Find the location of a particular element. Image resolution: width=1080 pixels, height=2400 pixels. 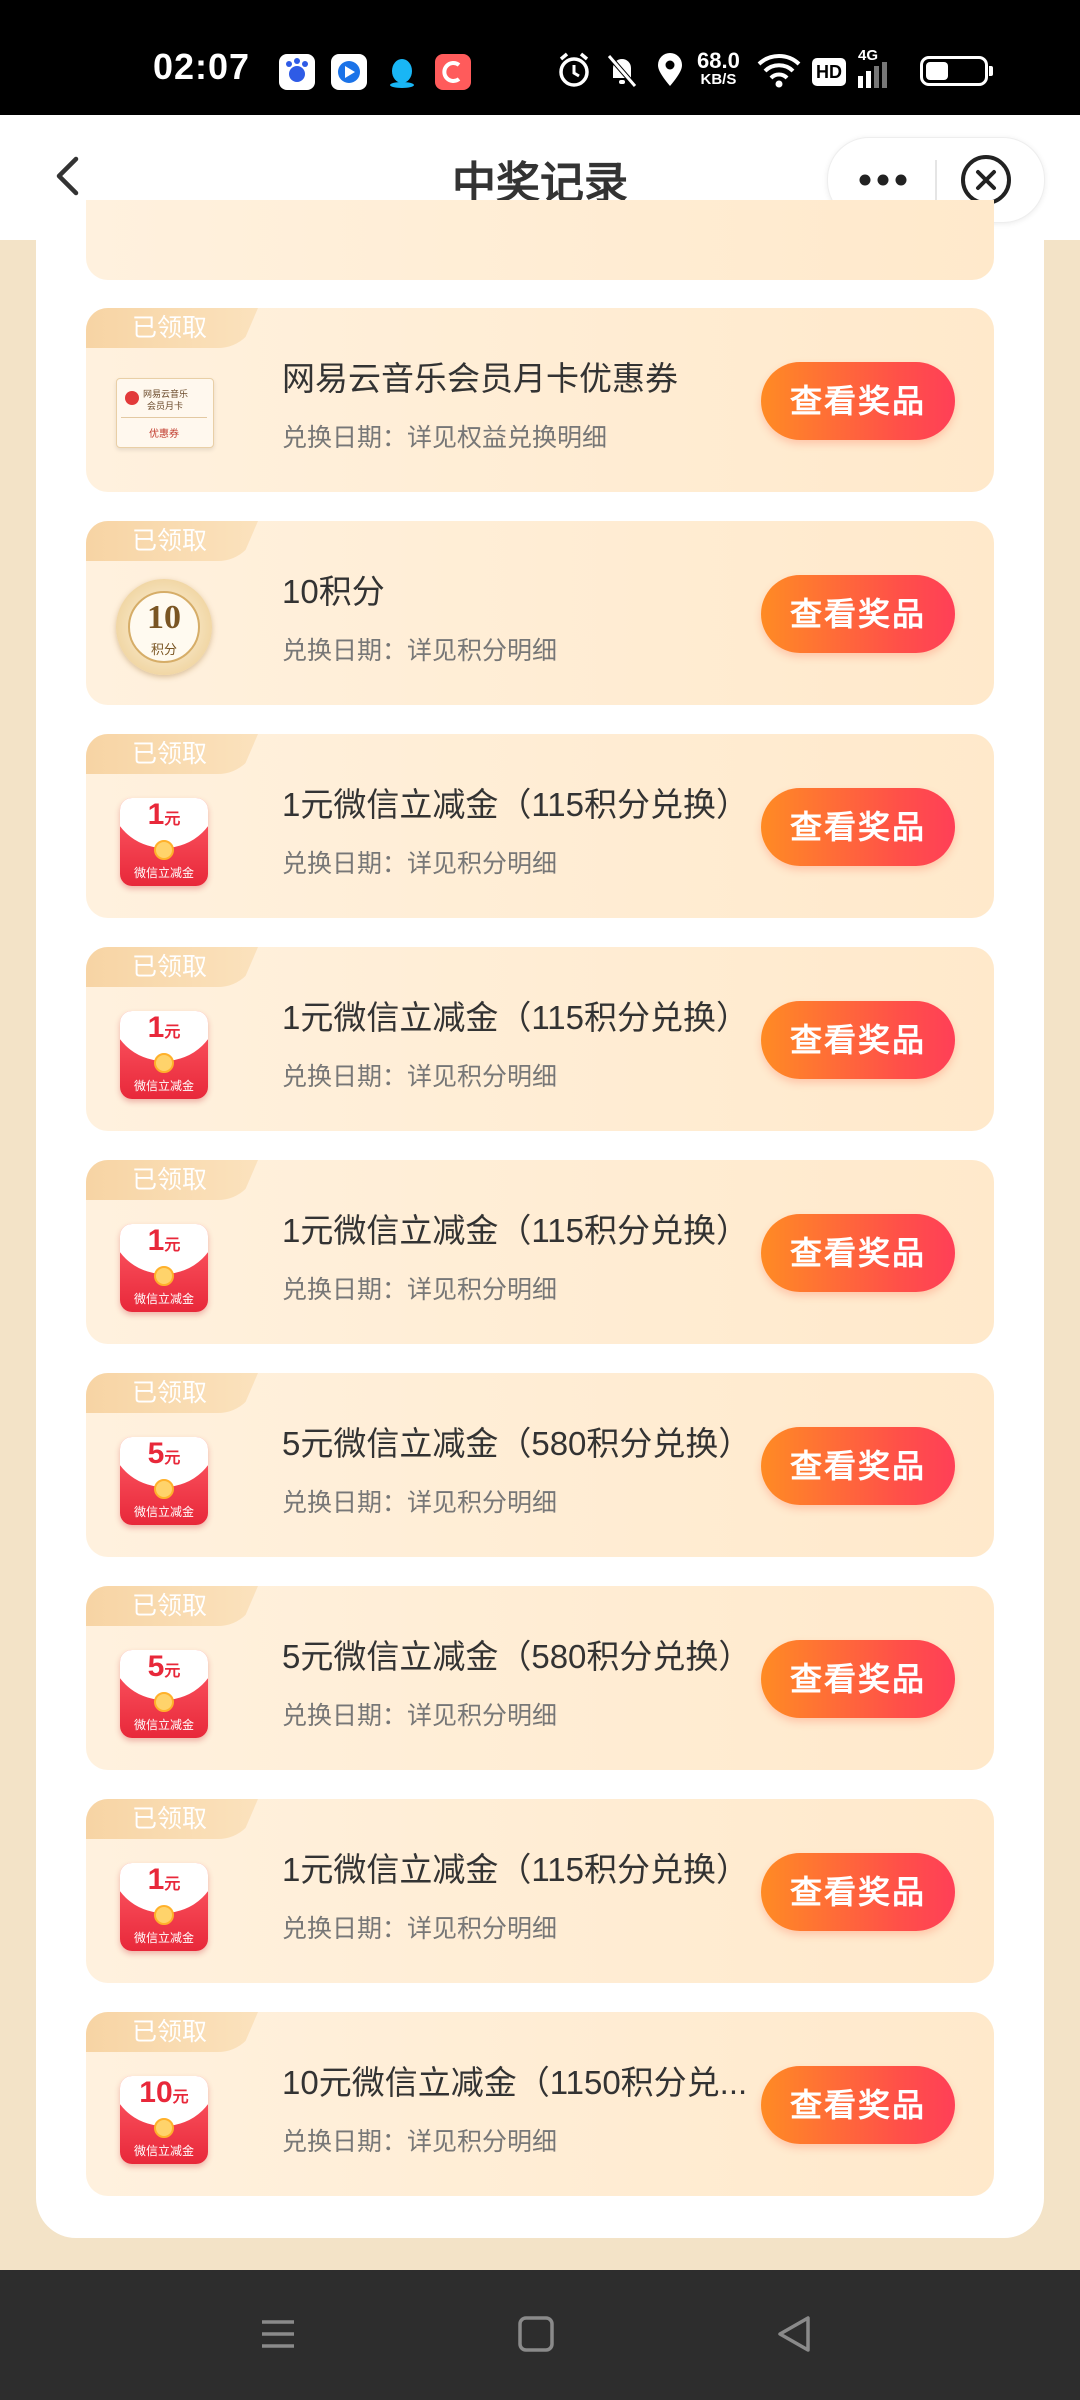

network-type-label: 4G is located at coordinates (868, 55).